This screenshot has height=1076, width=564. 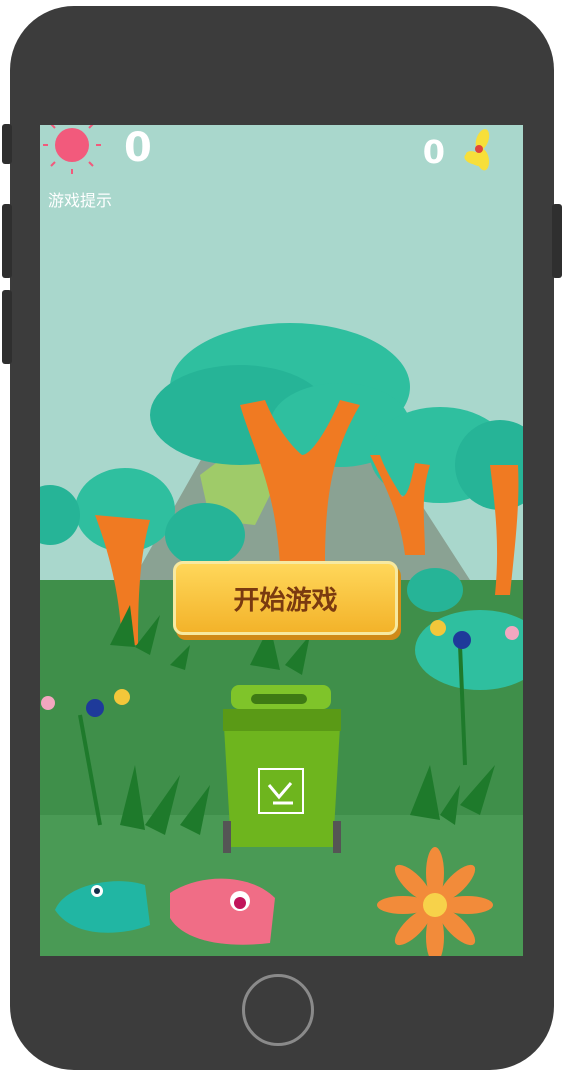 I want to click on start-game-button: 开始游戏, so click(x=285, y=598).